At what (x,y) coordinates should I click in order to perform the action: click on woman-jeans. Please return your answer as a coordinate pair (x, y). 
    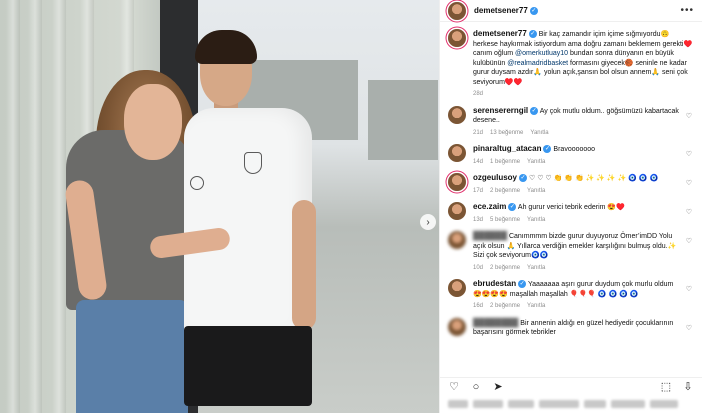
    Looking at the image, I should click on (132, 356).